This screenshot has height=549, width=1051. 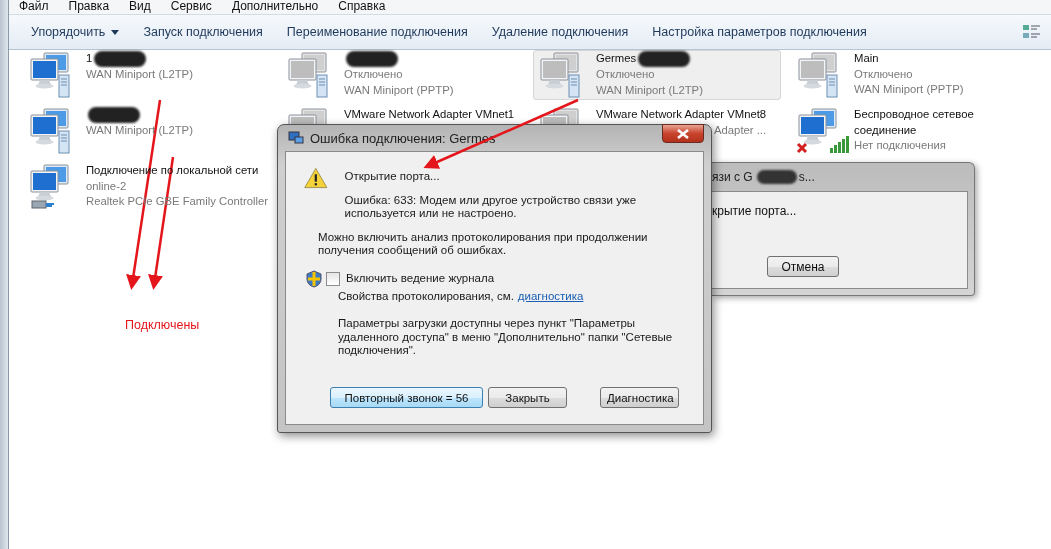 What do you see at coordinates (406, 397) in the screenshot?
I see `dialog-button: Повторный звонок = 56` at bounding box center [406, 397].